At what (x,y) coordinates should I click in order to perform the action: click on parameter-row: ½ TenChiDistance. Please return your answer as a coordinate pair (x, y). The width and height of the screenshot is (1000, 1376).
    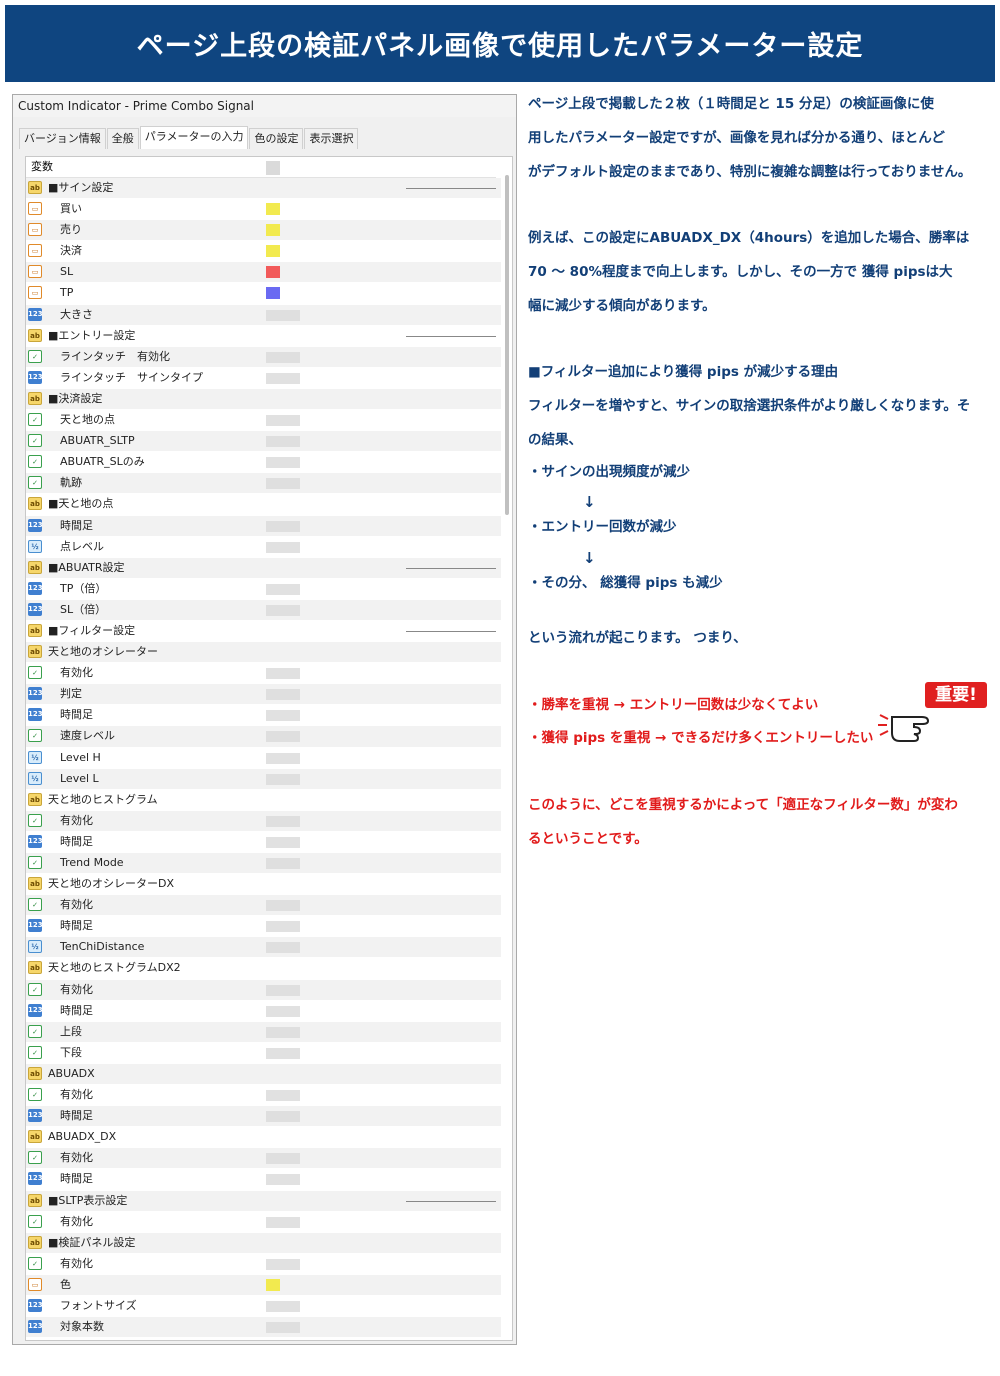
    Looking at the image, I should click on (263, 948).